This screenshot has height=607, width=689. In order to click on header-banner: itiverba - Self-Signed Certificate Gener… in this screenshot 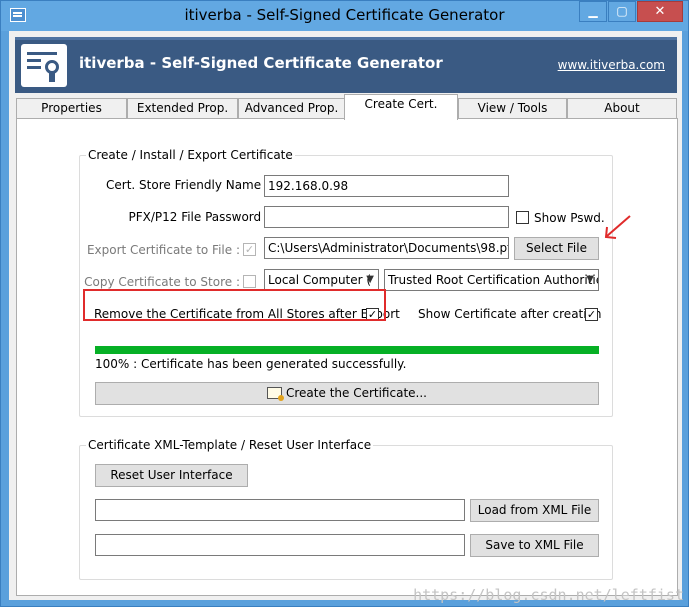, I will do `click(346, 65)`.